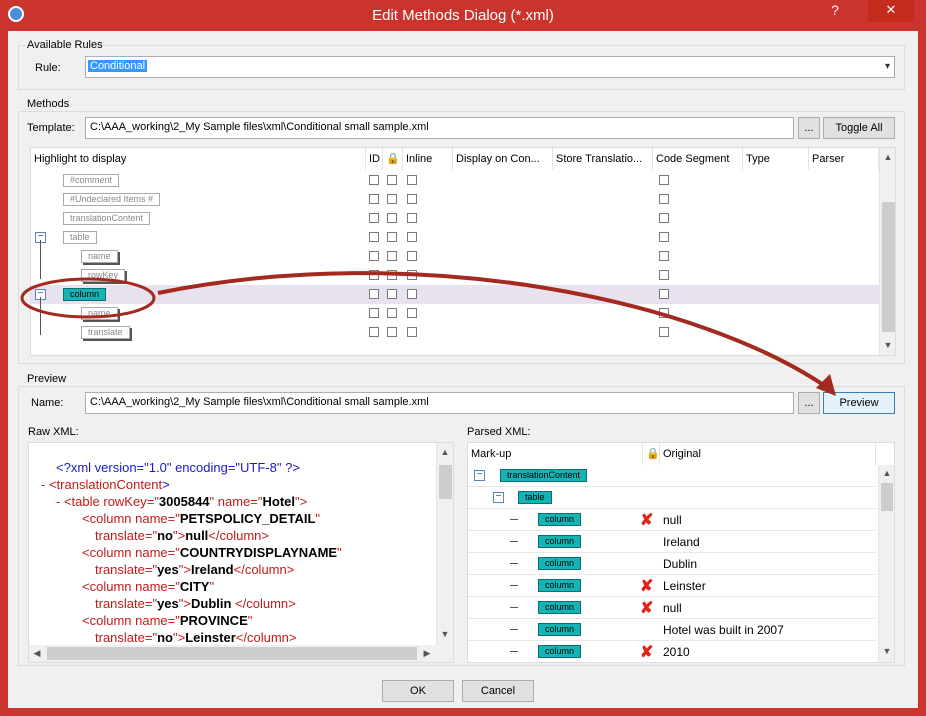 The image size is (926, 716). Describe the element at coordinates (776, 159) in the screenshot. I see `col-type: Type` at that location.